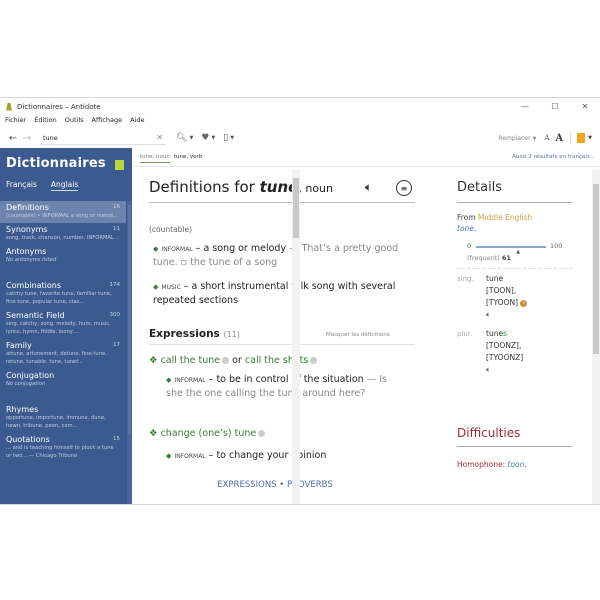  What do you see at coordinates (556, 246) in the screenshot?
I see `frequency-max: 100` at bounding box center [556, 246].